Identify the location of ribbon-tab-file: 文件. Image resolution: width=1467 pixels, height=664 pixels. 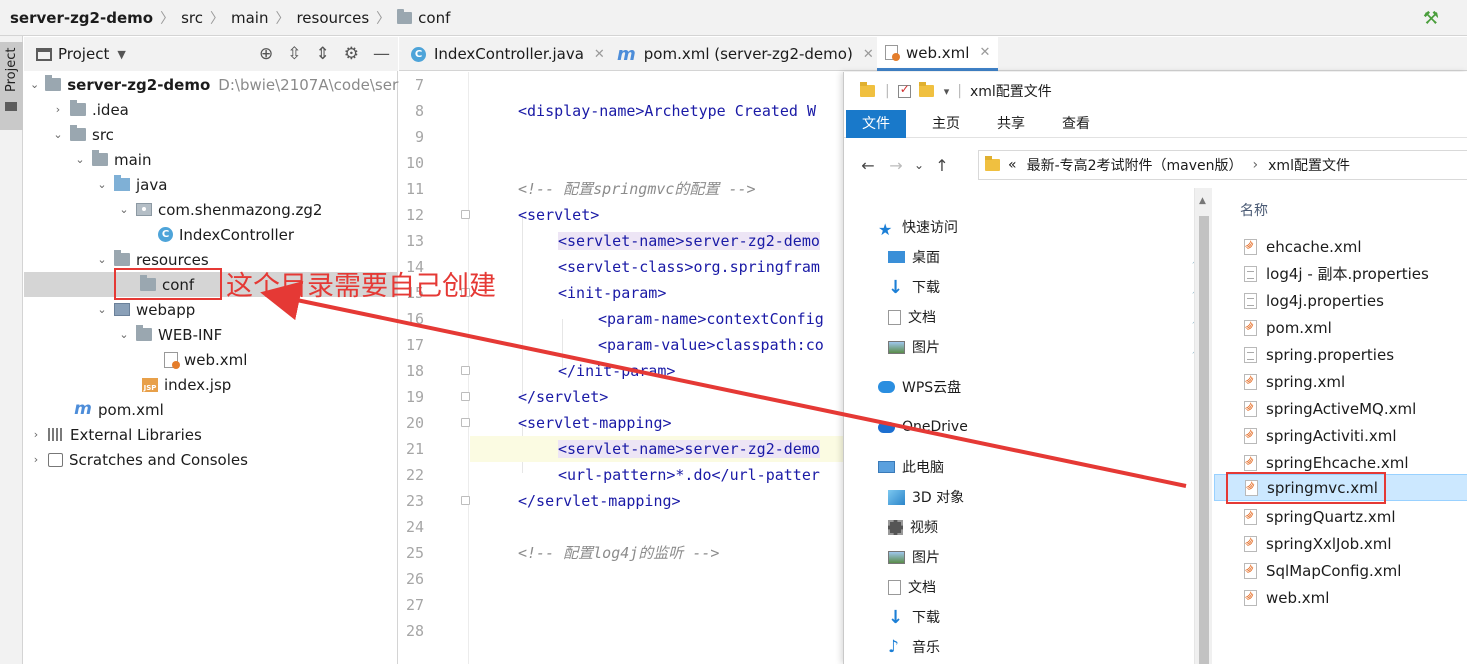
(876, 124).